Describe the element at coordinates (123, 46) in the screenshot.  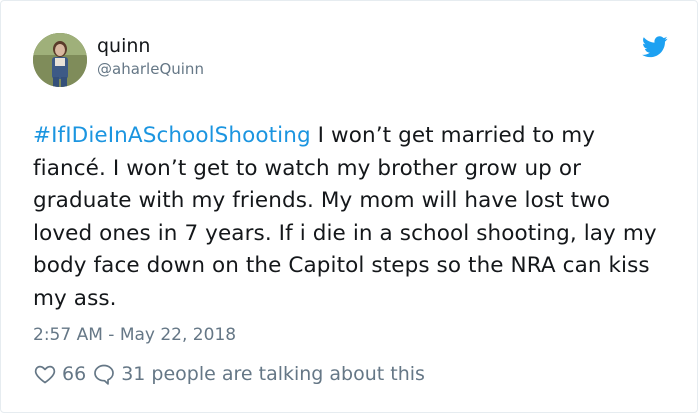
I see `author-name: quinn` at that location.